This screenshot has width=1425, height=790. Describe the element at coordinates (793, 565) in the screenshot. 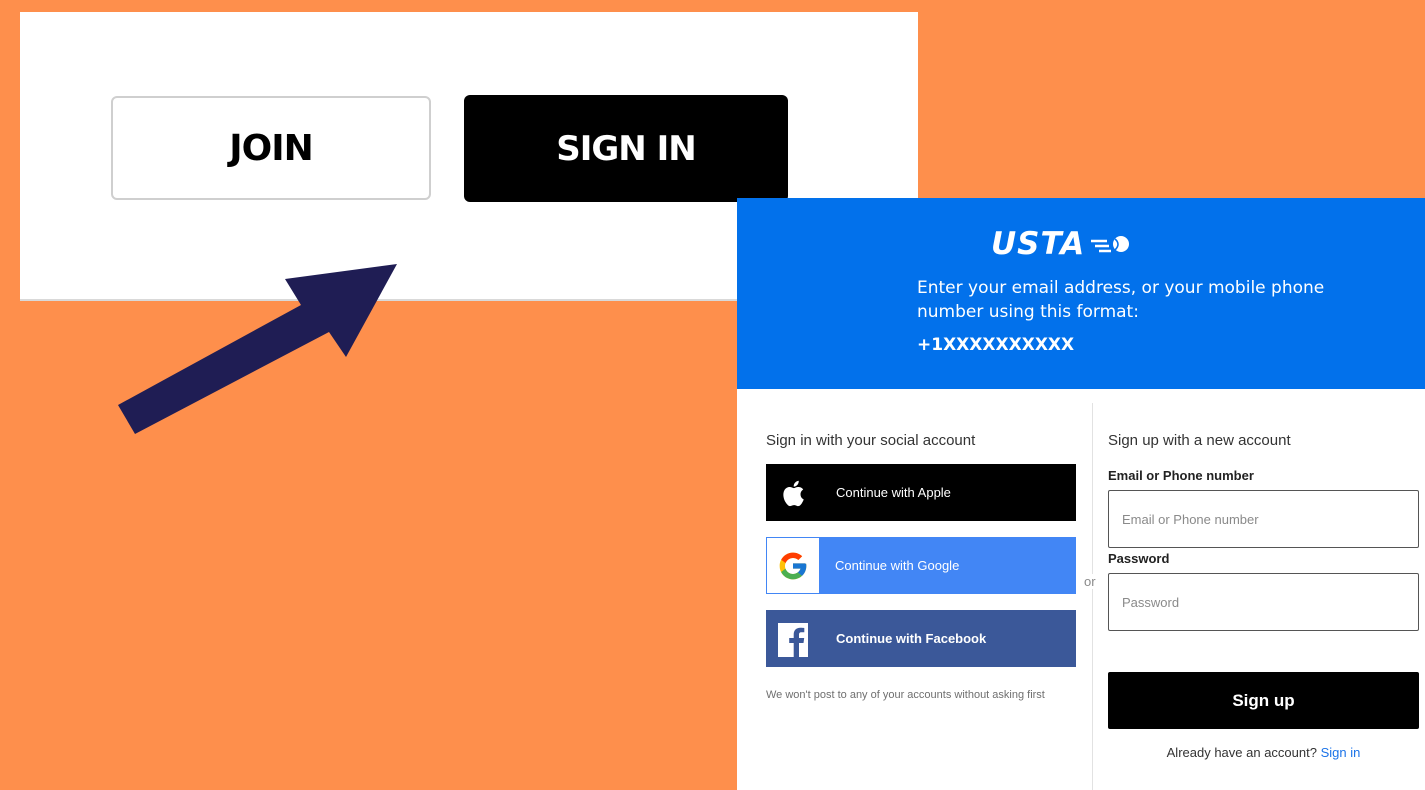

I see `google-icon` at that location.